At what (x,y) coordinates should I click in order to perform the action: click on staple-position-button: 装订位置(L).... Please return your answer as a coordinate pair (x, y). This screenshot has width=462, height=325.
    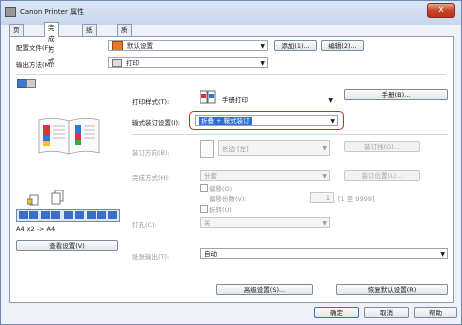
    Looking at the image, I should click on (382, 175).